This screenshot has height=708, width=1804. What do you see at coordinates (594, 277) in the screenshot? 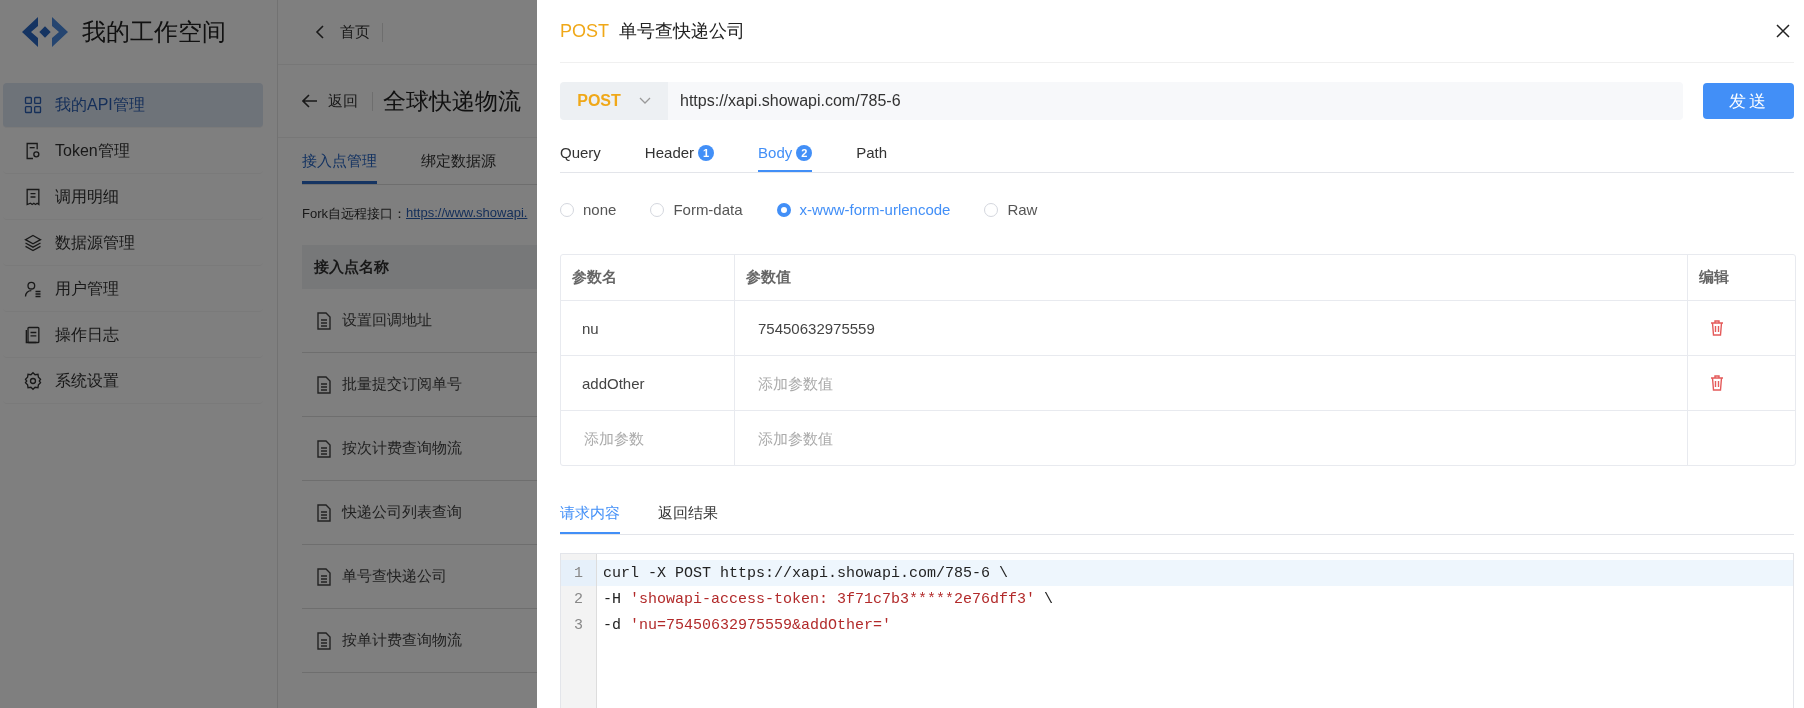
I see `column-header: 参数名` at bounding box center [594, 277].